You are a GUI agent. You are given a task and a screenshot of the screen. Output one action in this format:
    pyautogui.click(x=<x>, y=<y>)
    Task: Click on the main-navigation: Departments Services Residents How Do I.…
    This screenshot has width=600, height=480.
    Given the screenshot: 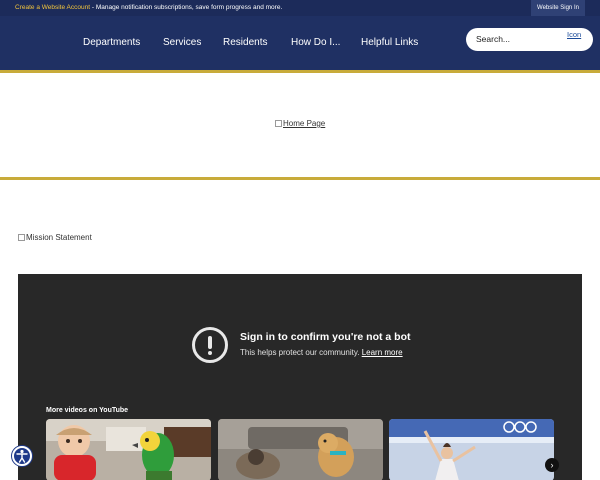 What is the action you would take?
    pyautogui.click(x=300, y=43)
    